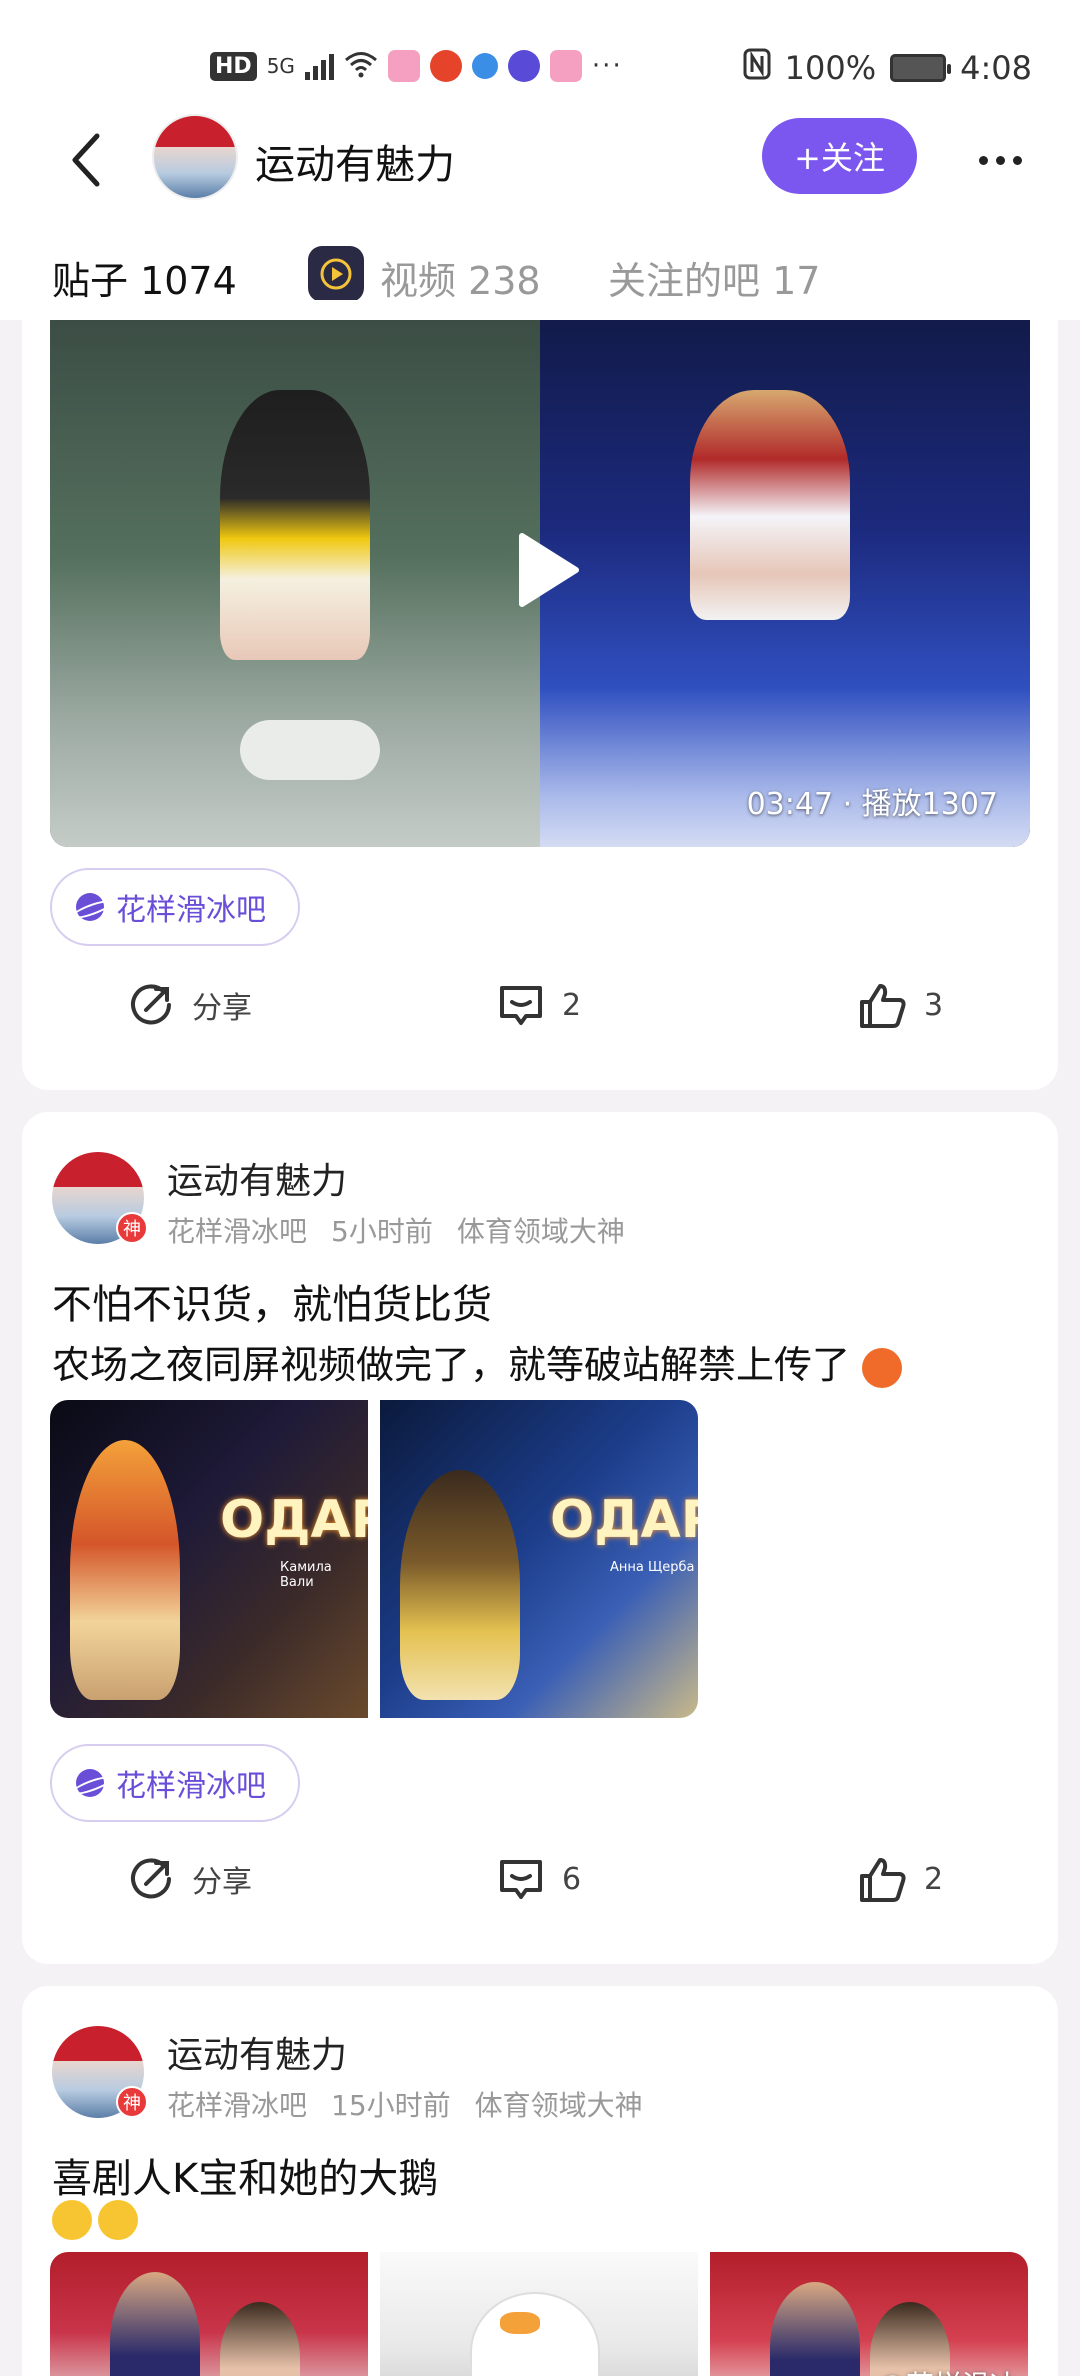 The image size is (1080, 2376). I want to click on comment-count: 2, so click(572, 1005).